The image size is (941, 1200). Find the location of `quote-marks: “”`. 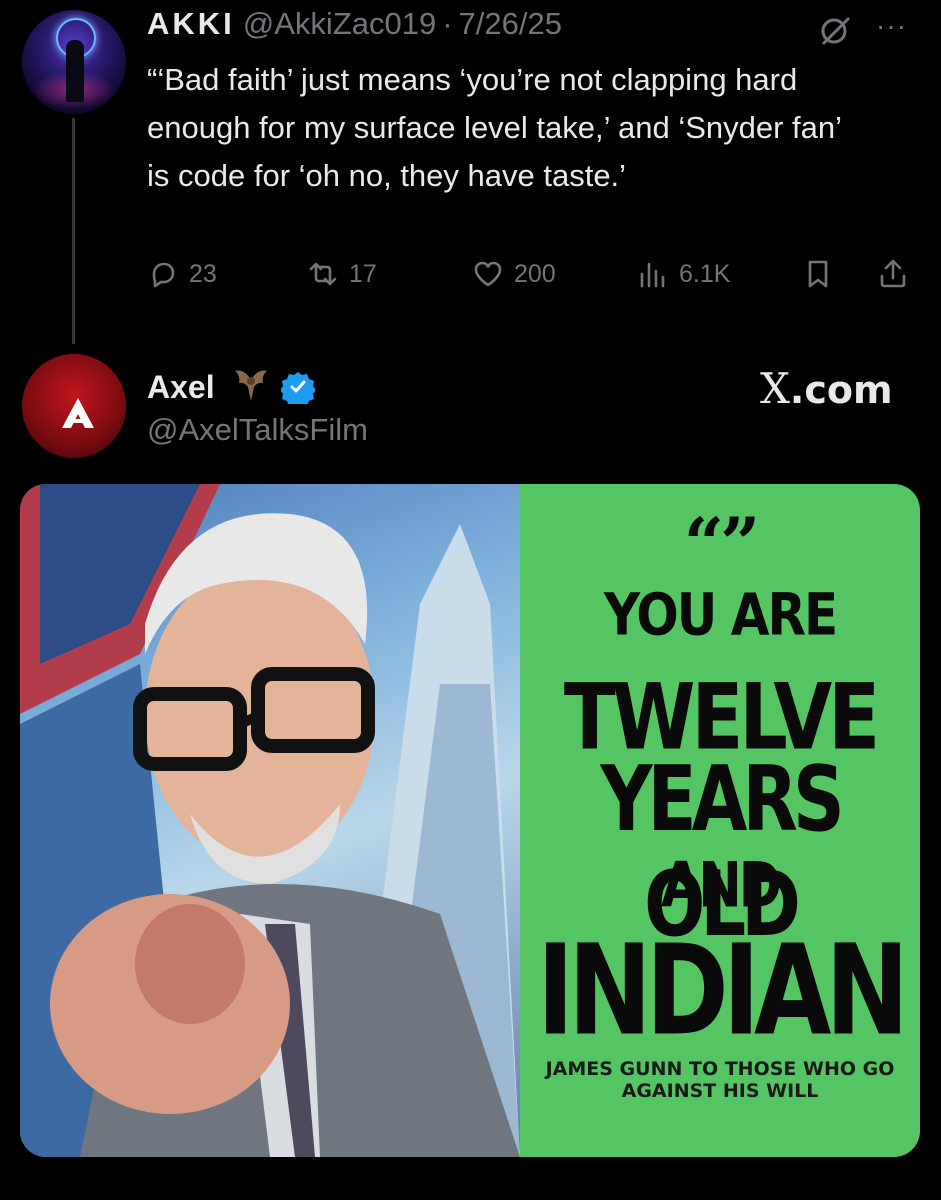

quote-marks: “” is located at coordinates (722, 543).